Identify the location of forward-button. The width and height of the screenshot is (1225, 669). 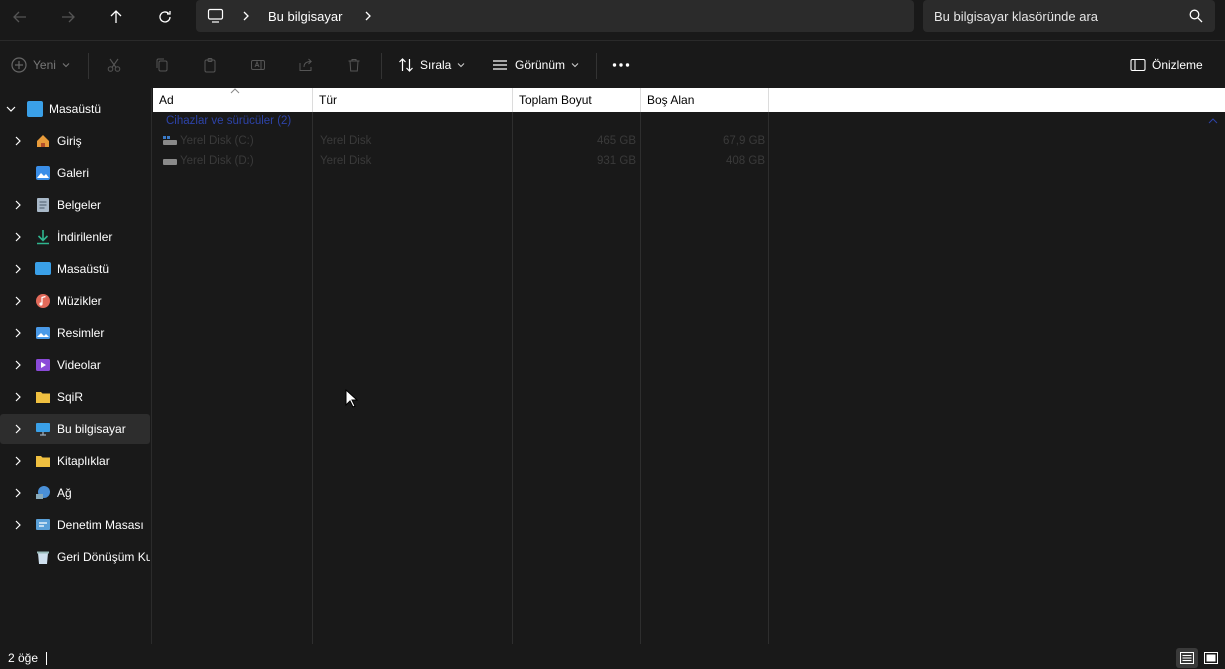
(68, 17).